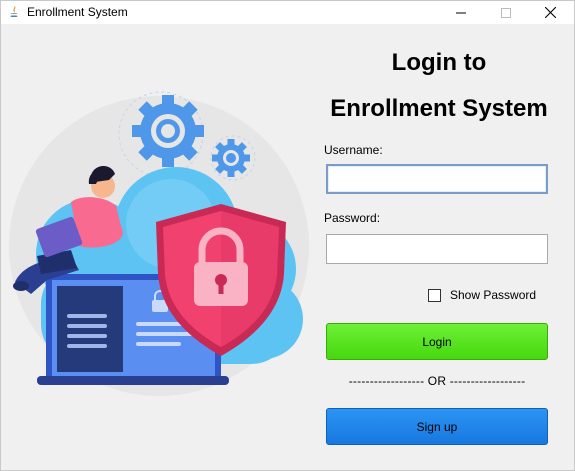 The height and width of the screenshot is (471, 575). I want to click on username-field, so click(437, 179).